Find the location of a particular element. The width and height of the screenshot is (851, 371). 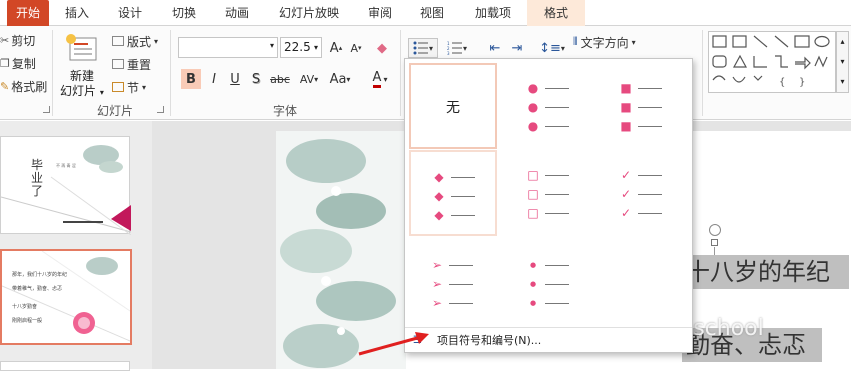

font-color-button: A ▾ is located at coordinates (380, 79).